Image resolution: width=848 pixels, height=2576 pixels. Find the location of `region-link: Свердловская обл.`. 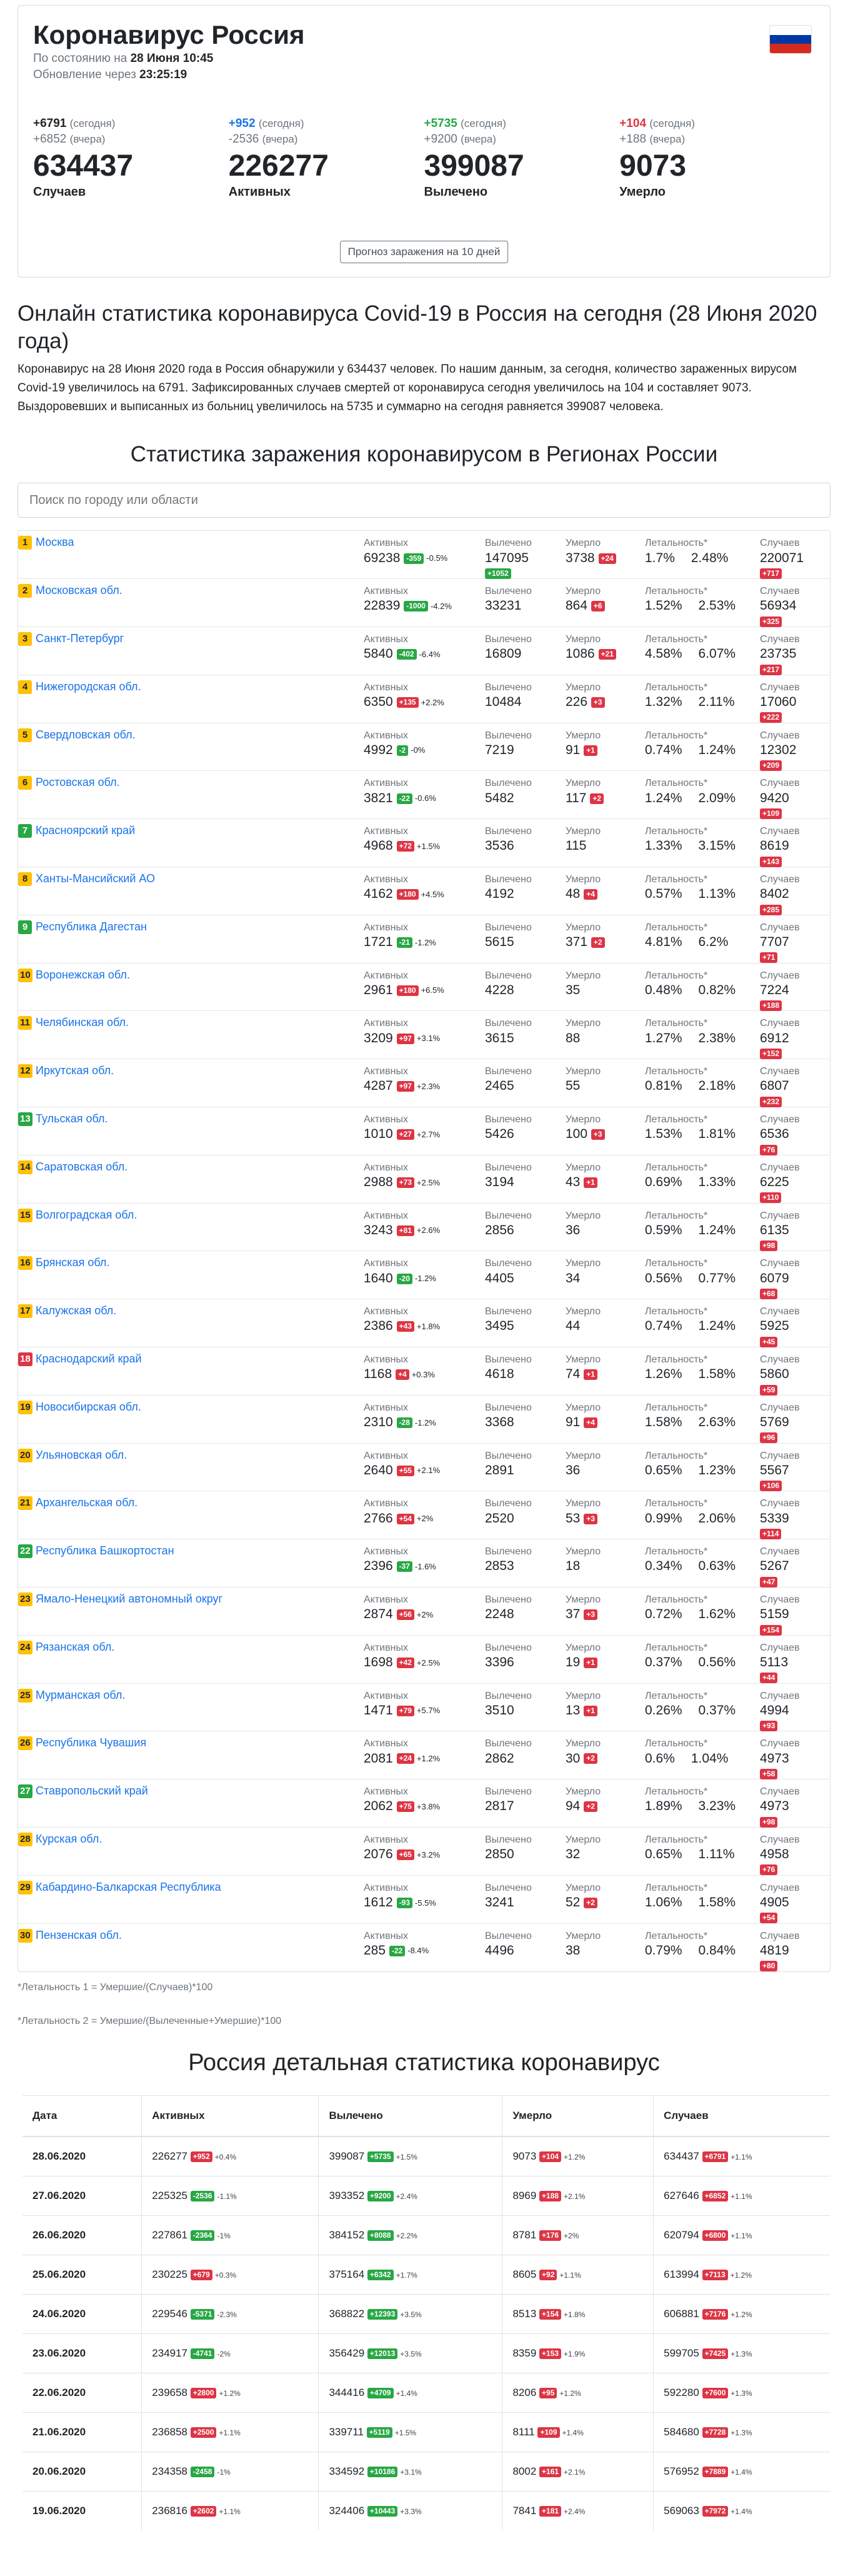

region-link: Свердловская обл. is located at coordinates (86, 735).